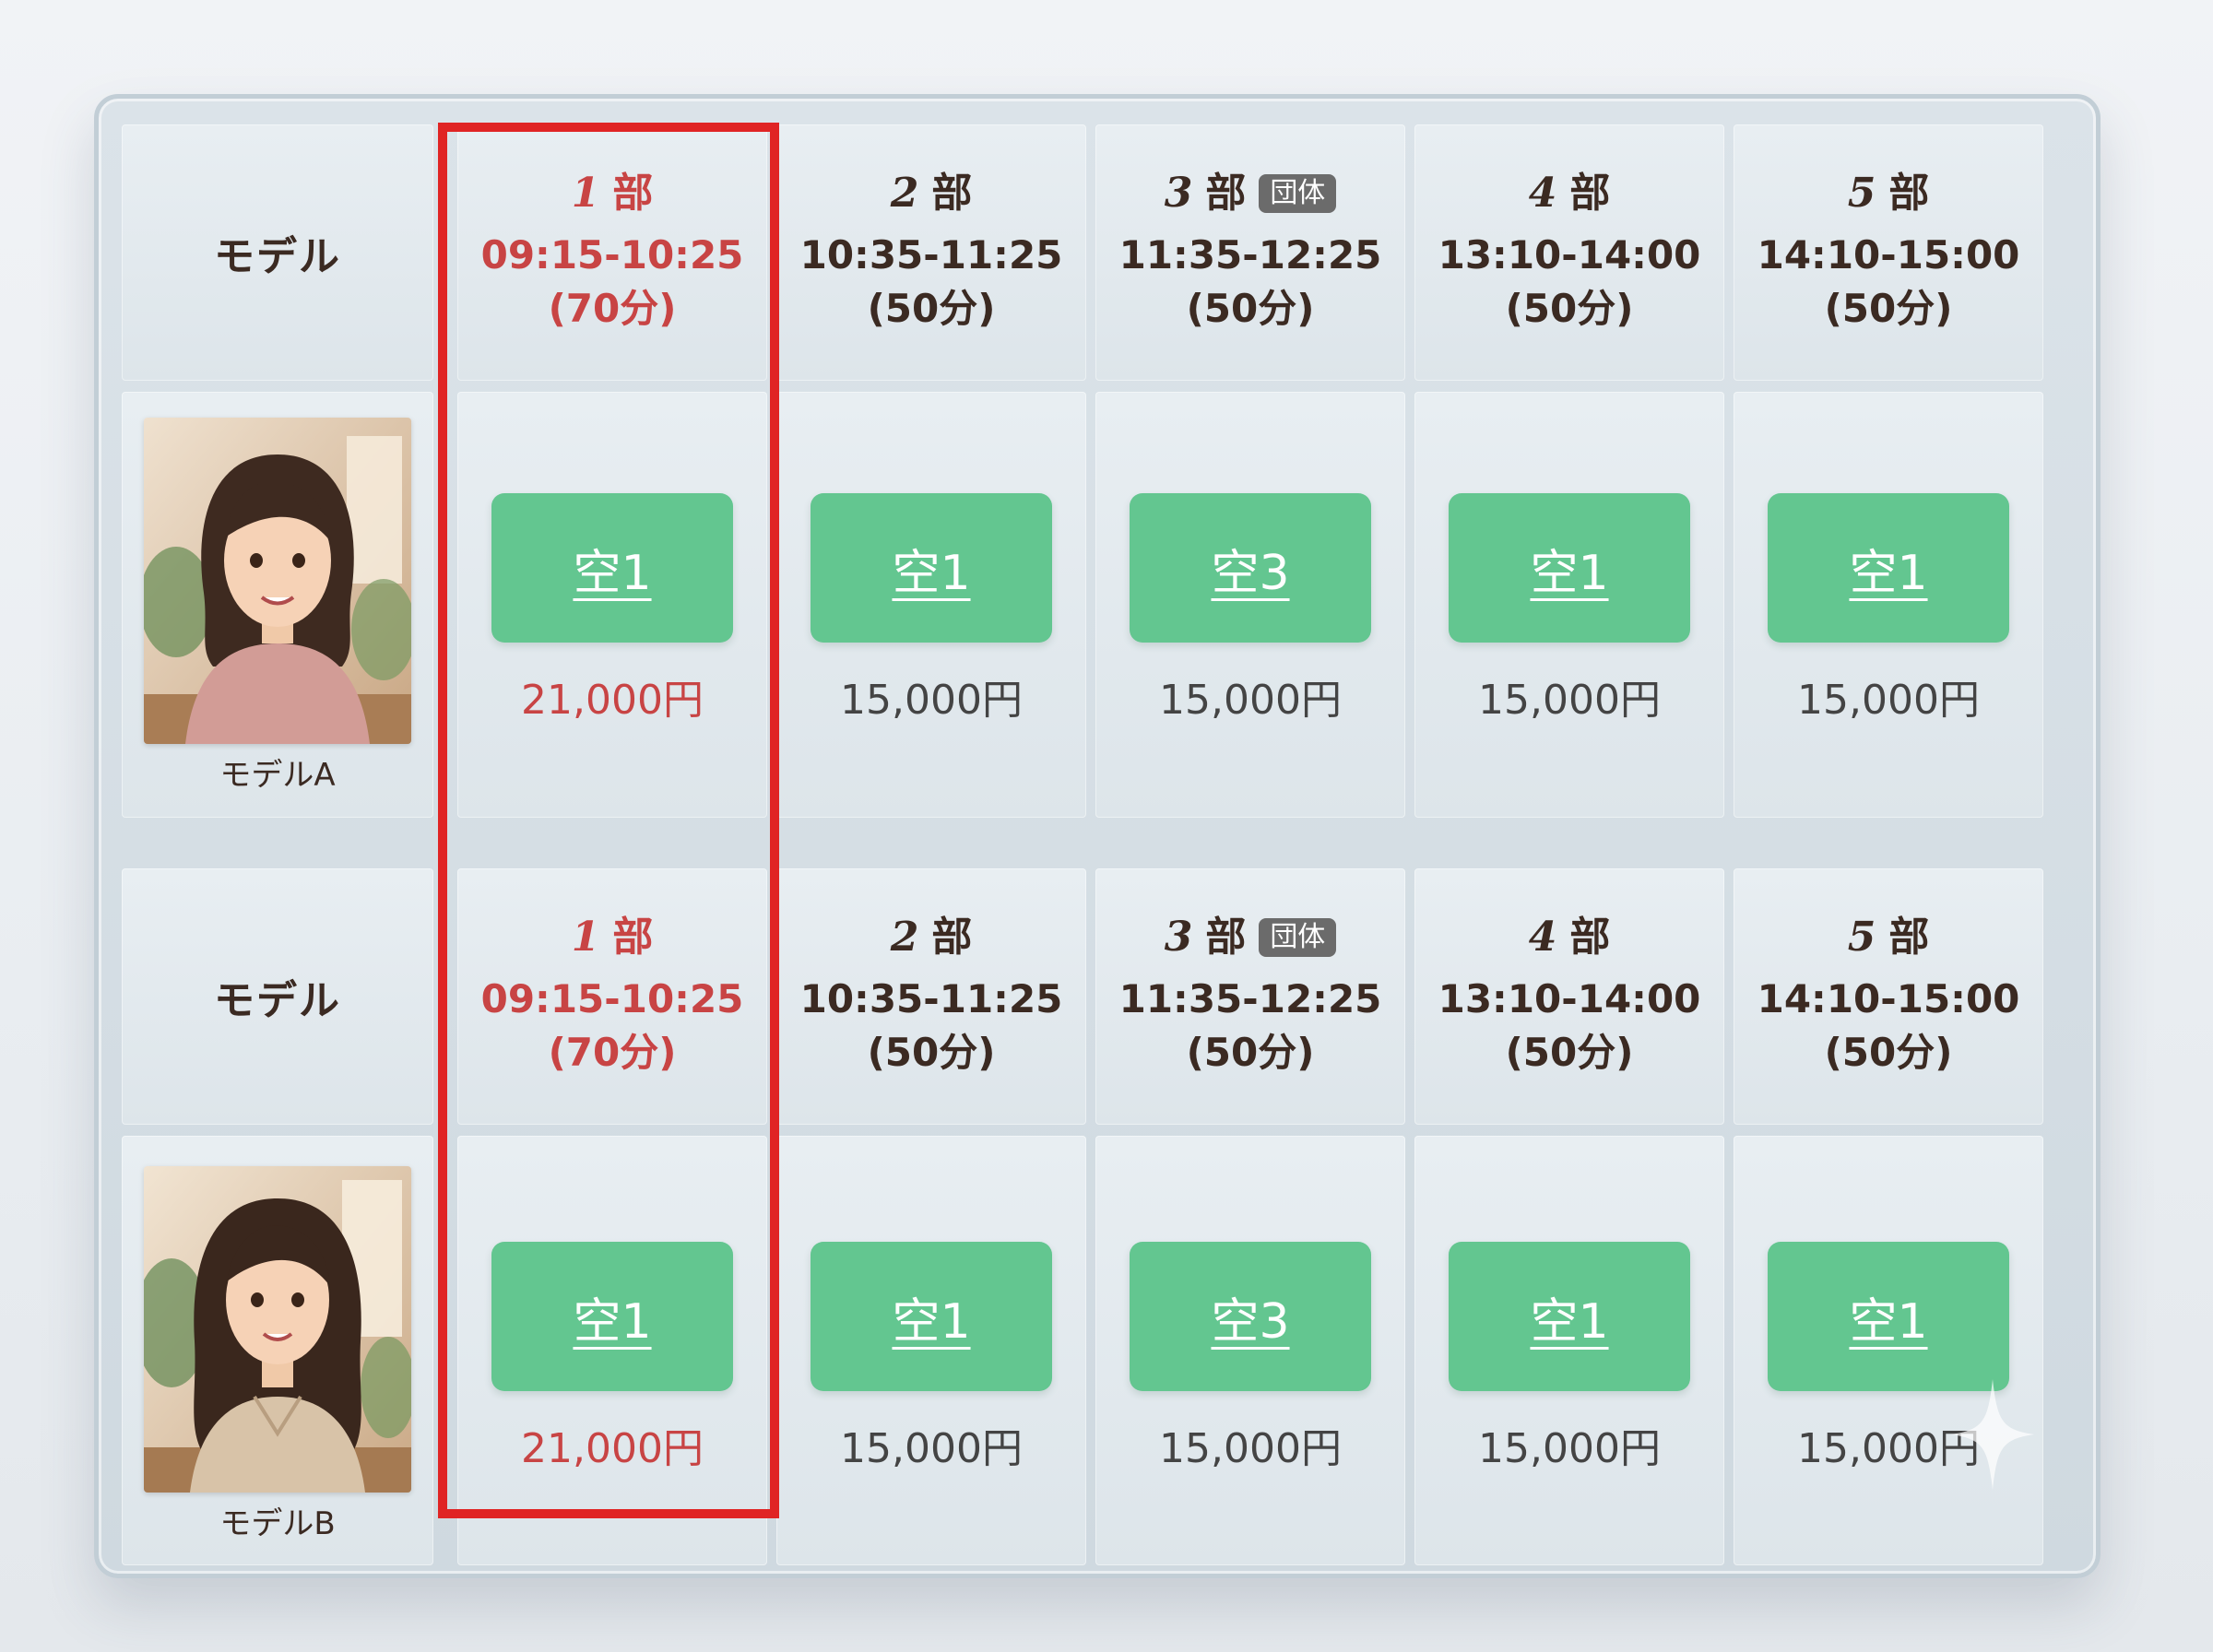  I want to click on part-header-1-a: 1部 09:15-10:25 (70分), so click(612, 252).